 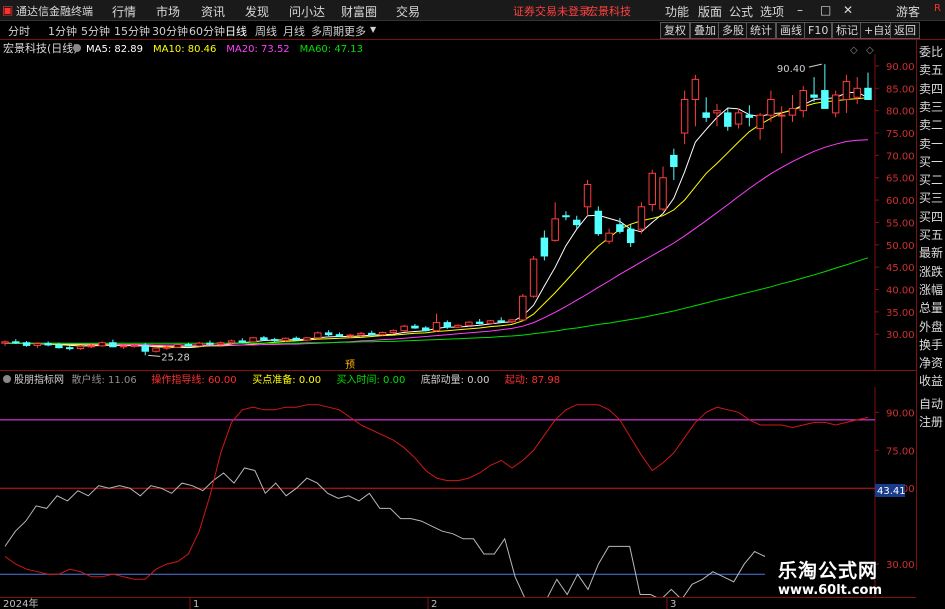 What do you see at coordinates (77, 48) in the screenshot?
I see `settings-icon` at bounding box center [77, 48].